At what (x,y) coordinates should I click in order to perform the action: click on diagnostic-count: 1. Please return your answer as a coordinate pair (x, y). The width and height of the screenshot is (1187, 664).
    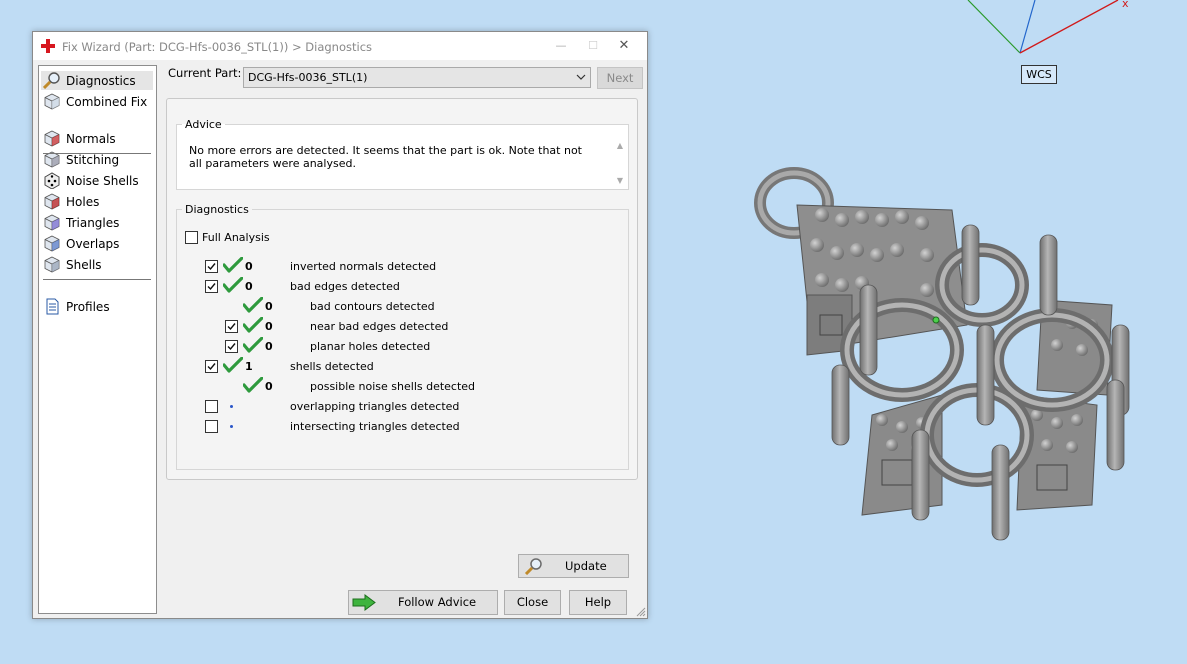
    Looking at the image, I should click on (249, 366).